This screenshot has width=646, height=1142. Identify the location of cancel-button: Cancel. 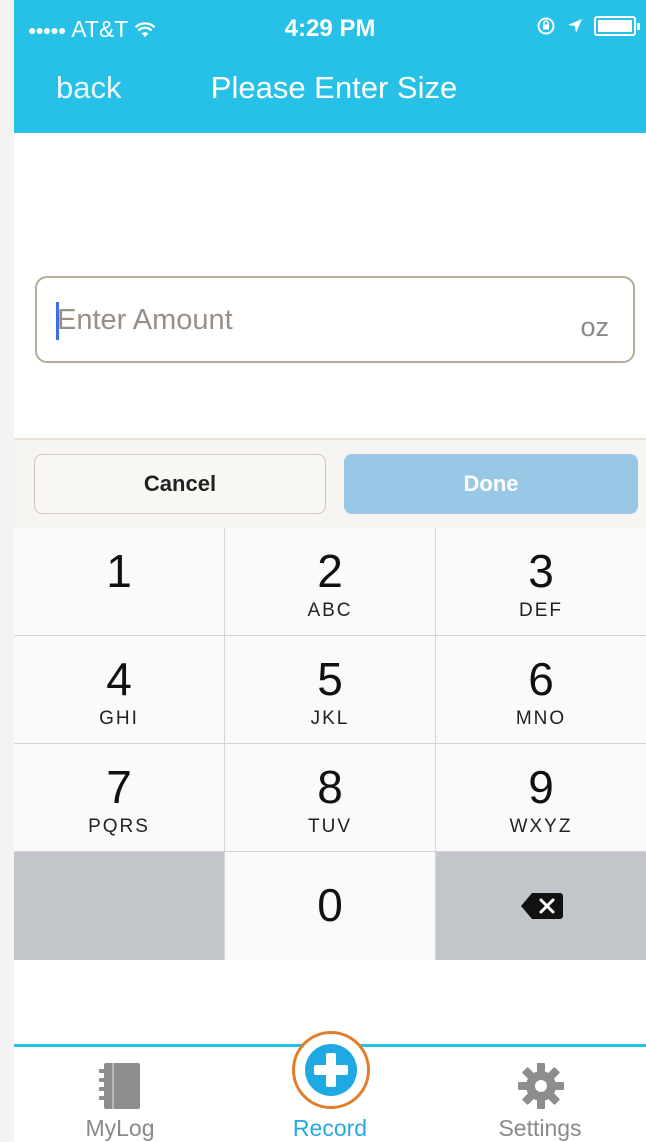
(180, 484).